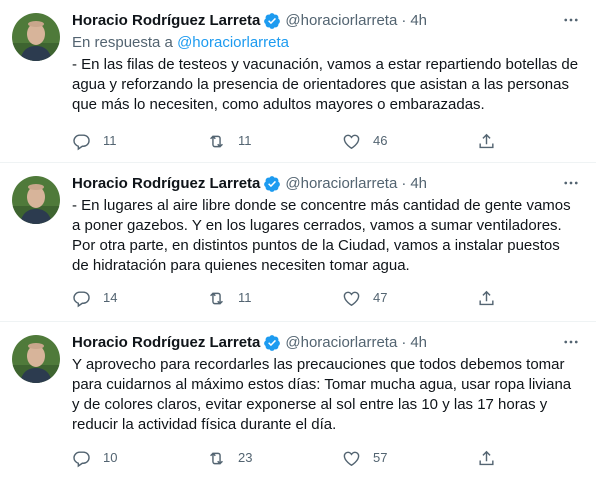  What do you see at coordinates (380, 297) in the screenshot?
I see `like-count: 47` at bounding box center [380, 297].